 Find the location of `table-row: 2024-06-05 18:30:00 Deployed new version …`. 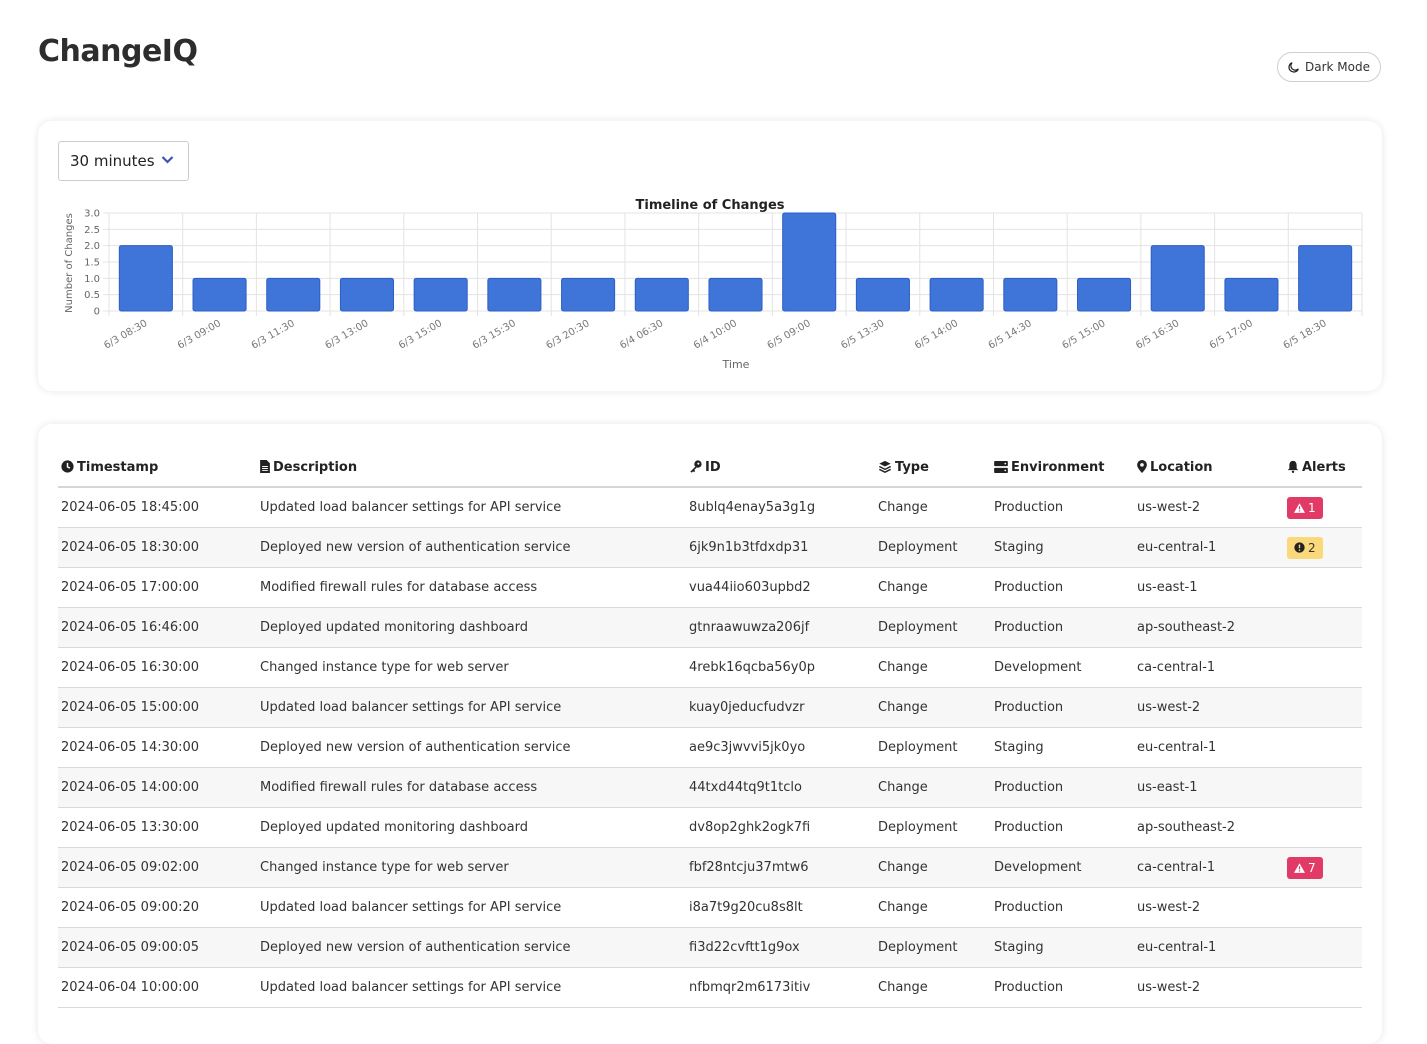

table-row: 2024-06-05 18:30:00 Deployed new version … is located at coordinates (710, 547).